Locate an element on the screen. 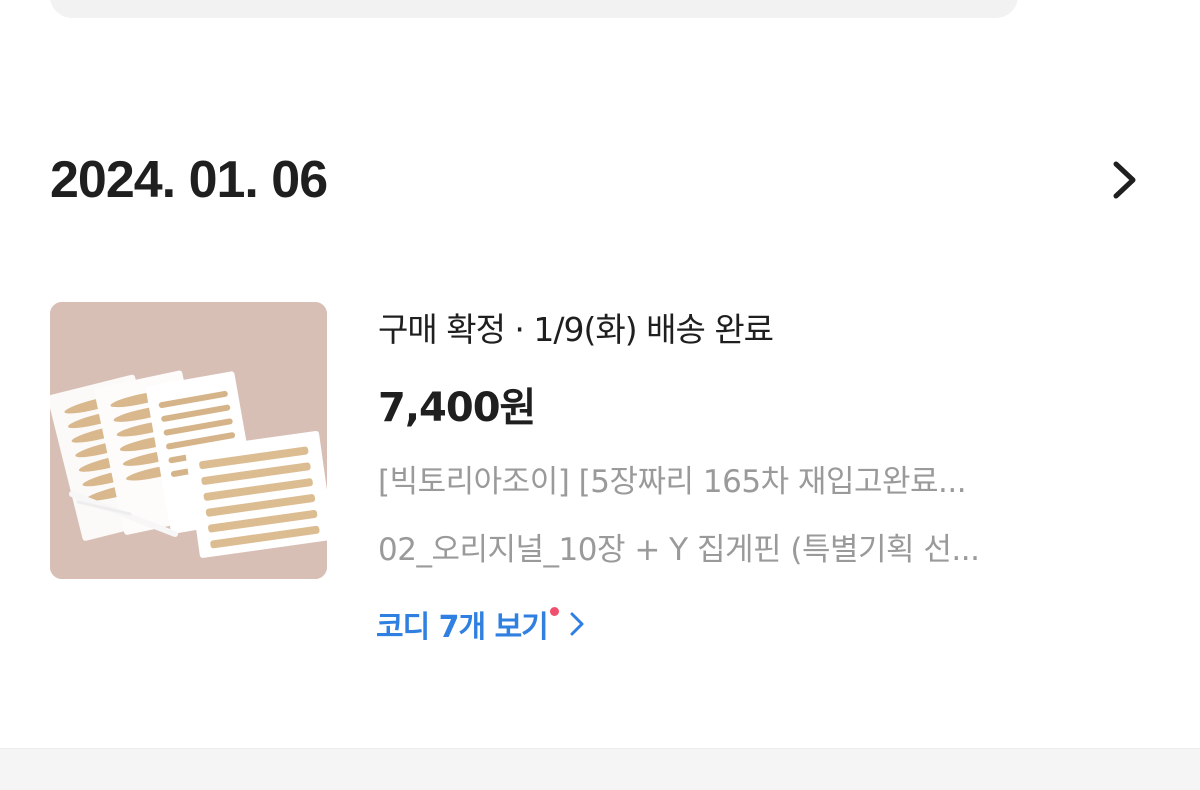  chevron-right-icon is located at coordinates (577, 624).